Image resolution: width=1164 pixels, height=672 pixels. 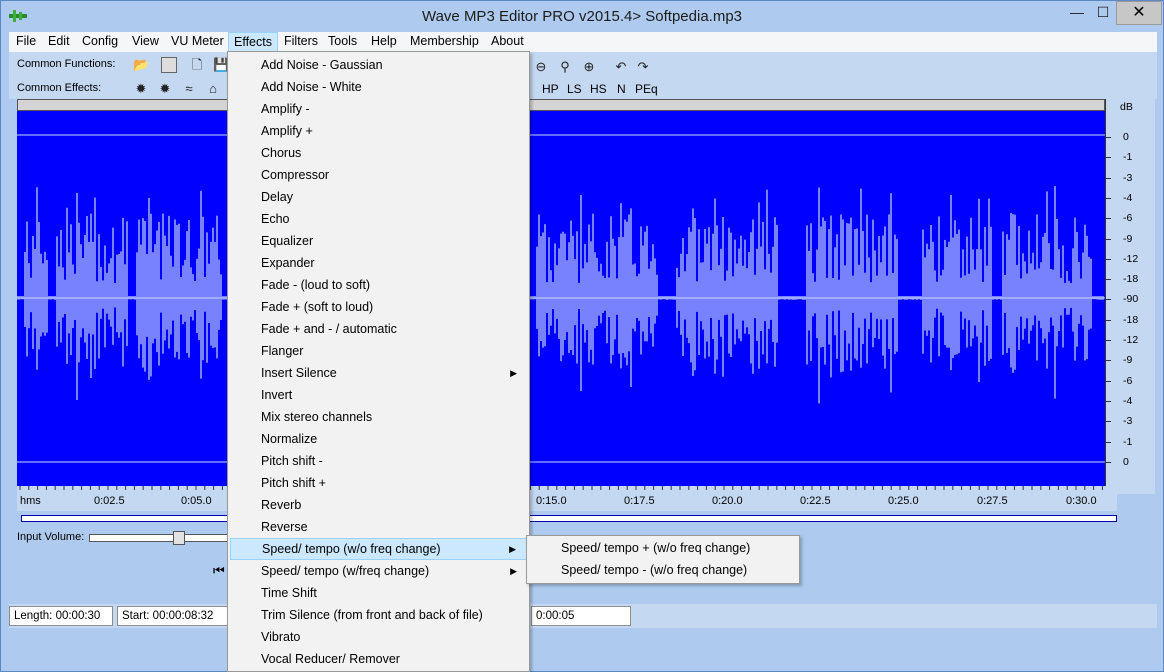 What do you see at coordinates (378, 329) in the screenshot?
I see `effects-menu-item: Fade + and - / automatic` at bounding box center [378, 329].